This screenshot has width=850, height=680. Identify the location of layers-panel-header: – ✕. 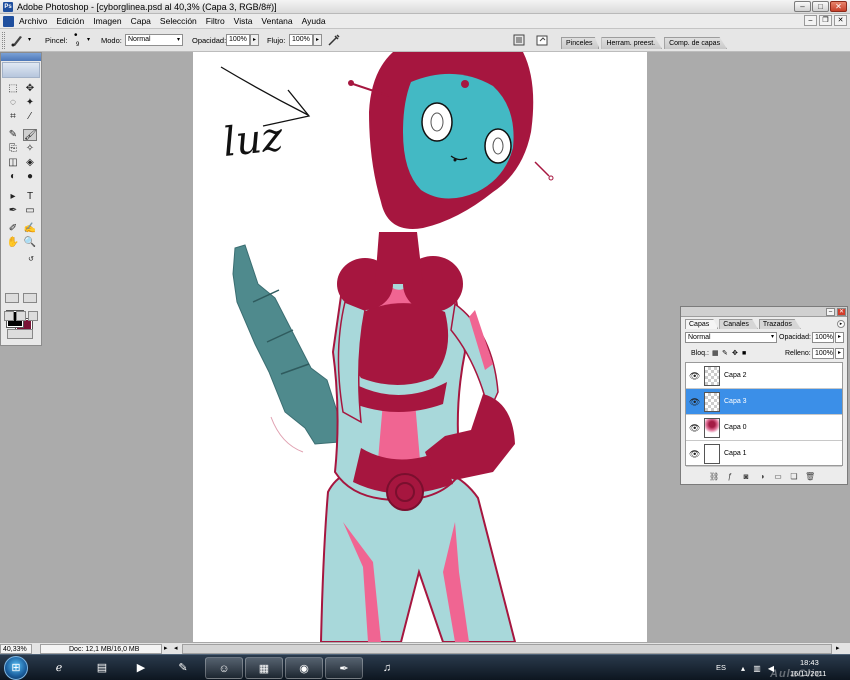
(764, 312).